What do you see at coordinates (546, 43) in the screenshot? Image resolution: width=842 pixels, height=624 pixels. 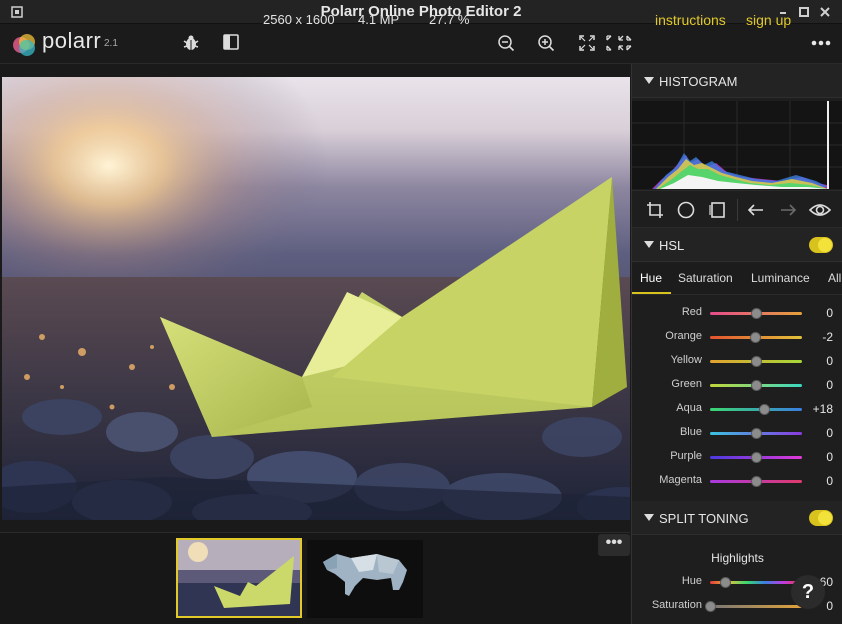 I see `zoom-in-icon` at bounding box center [546, 43].